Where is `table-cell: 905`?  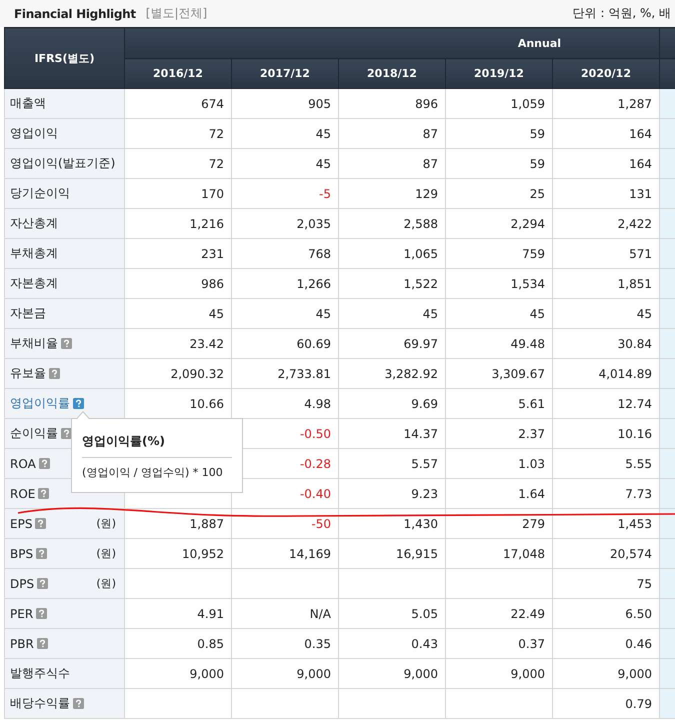 table-cell: 905 is located at coordinates (319, 103).